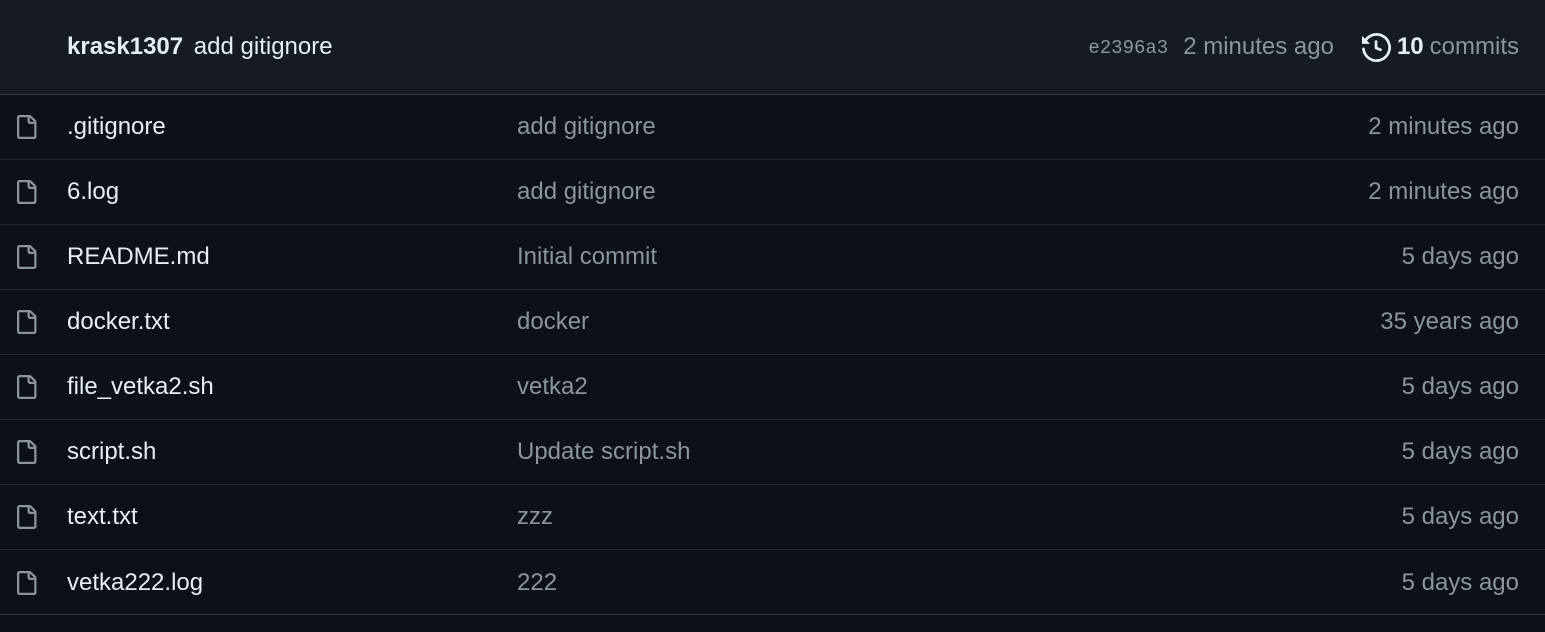 The width and height of the screenshot is (1545, 632). What do you see at coordinates (1474, 46) in the screenshot?
I see `commits-label: commits` at bounding box center [1474, 46].